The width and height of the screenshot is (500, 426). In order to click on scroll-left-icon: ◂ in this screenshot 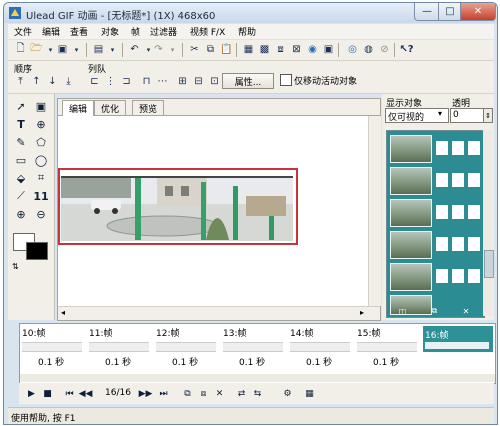, I will do `click(63, 312)`.